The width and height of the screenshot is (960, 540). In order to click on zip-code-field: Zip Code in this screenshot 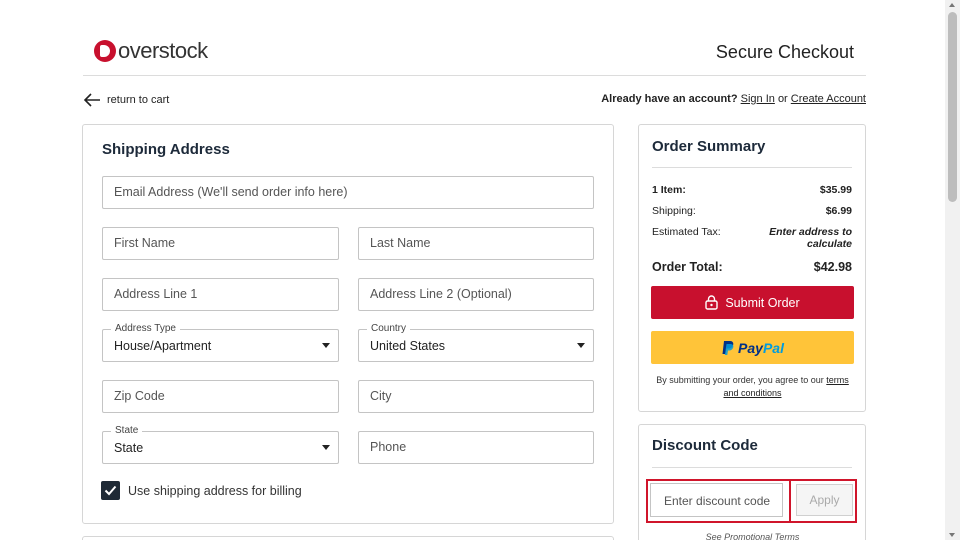, I will do `click(220, 396)`.